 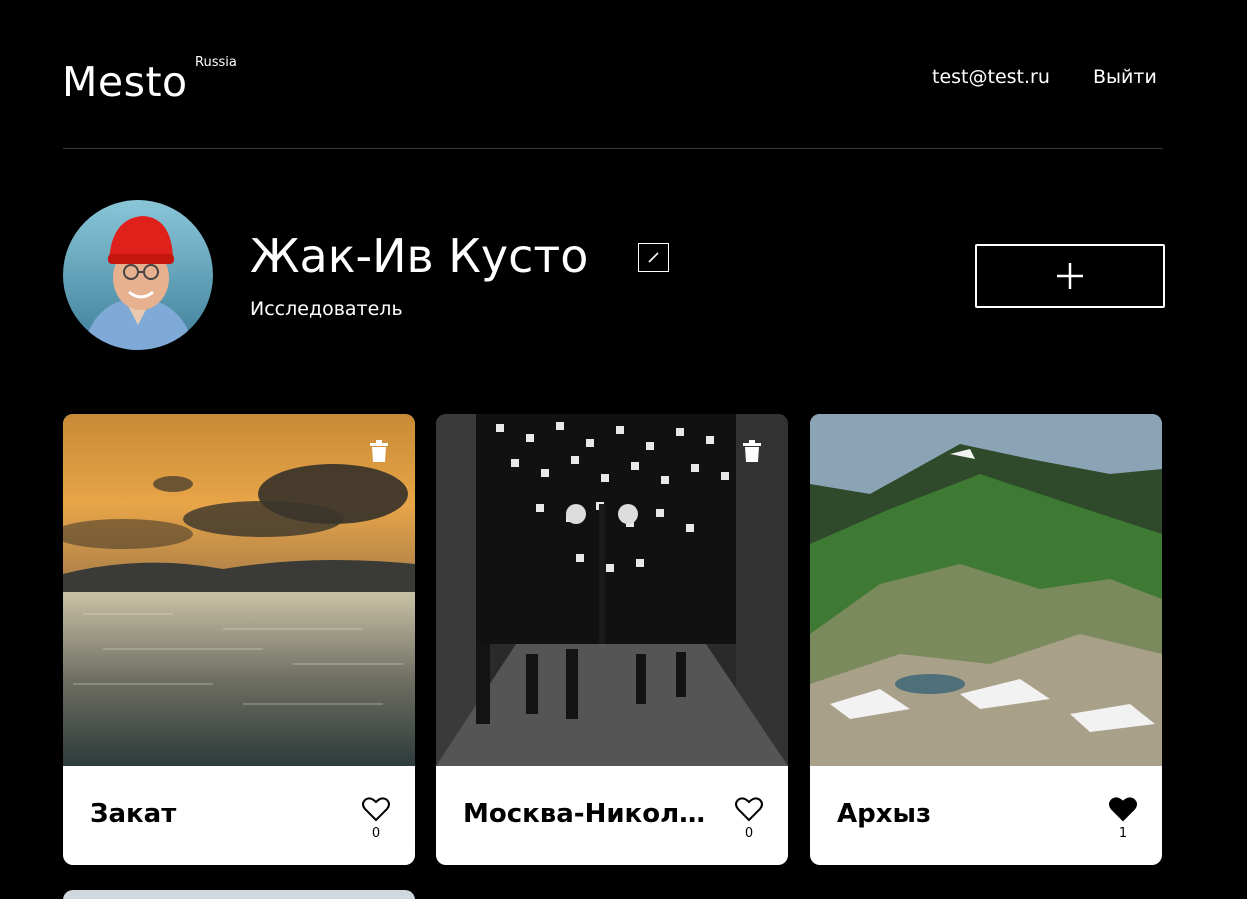 I want to click on user-email: test@test.ru, so click(x=991, y=77).